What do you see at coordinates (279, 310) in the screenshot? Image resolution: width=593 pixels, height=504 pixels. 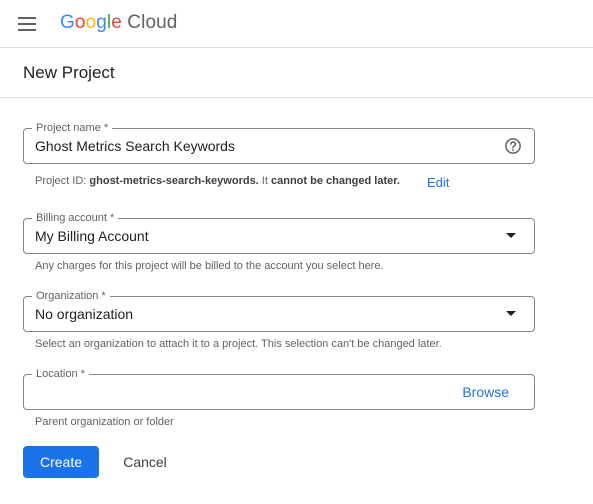 I see `organization-select: Organization * No organization` at bounding box center [279, 310].